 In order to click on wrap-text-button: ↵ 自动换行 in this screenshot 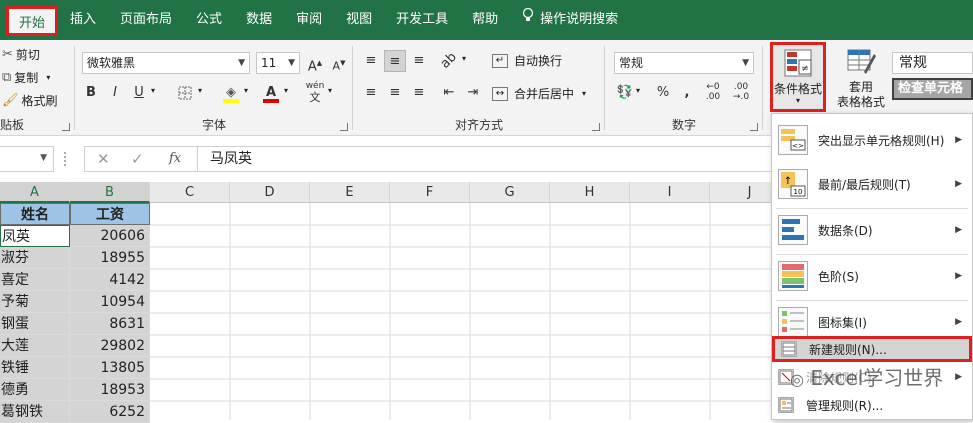, I will do `click(527, 60)`.